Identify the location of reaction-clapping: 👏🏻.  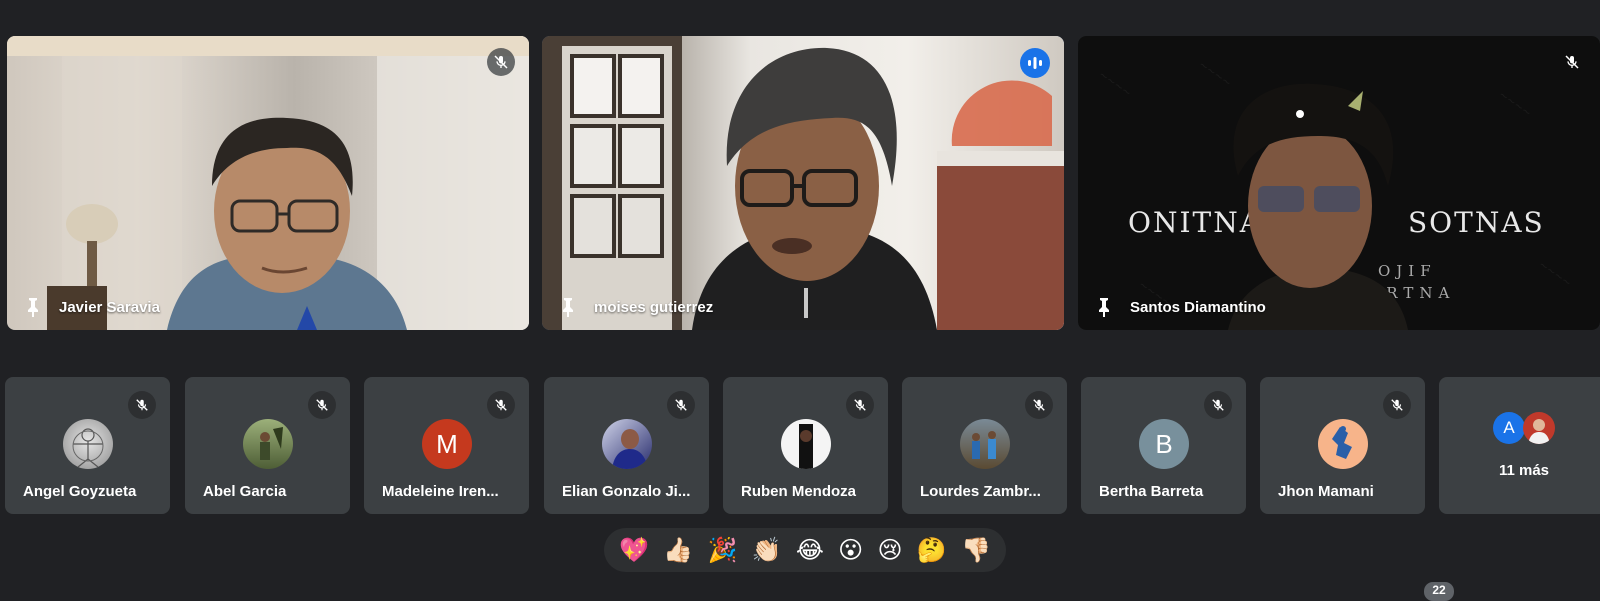
(767, 550).